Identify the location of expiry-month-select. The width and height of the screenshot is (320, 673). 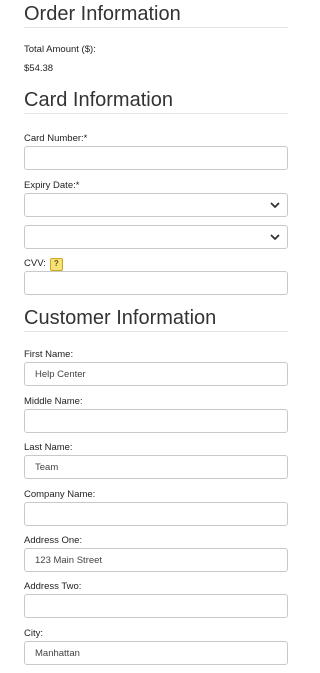
(156, 205).